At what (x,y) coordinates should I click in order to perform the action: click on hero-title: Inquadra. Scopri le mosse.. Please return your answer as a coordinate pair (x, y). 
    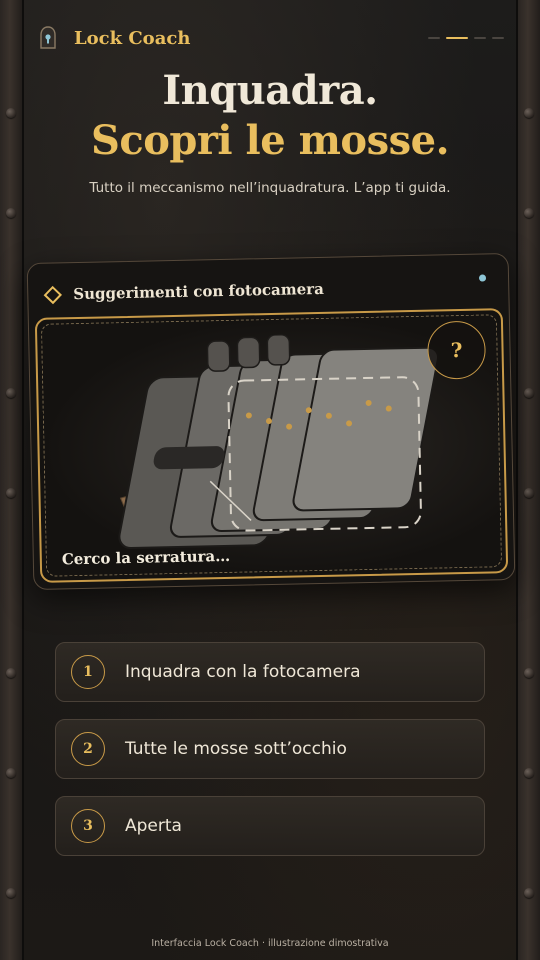
    Looking at the image, I should click on (270, 116).